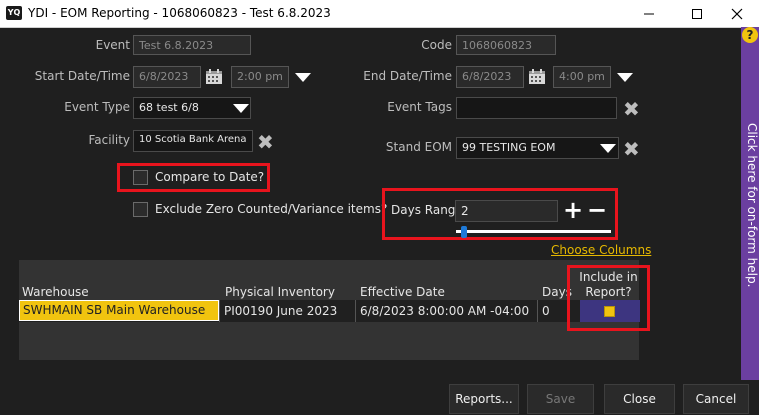  I want to click on cell-effective-date: 6/8/2023 8:00:00 AM -04:00, so click(444, 311).